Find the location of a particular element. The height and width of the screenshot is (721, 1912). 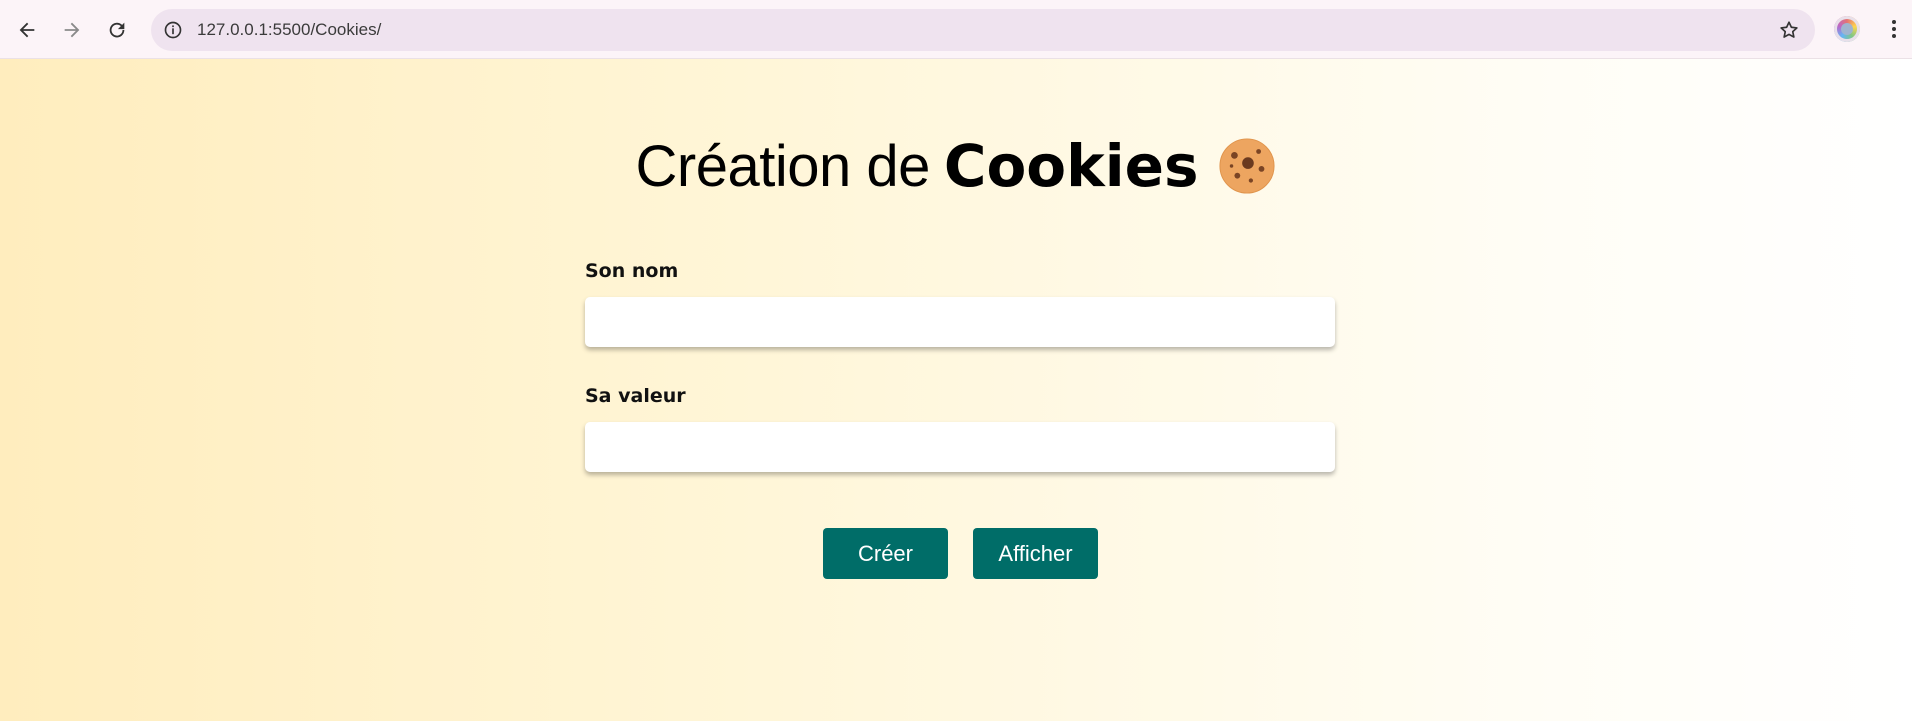

value-label: Sa valeur is located at coordinates (635, 396).